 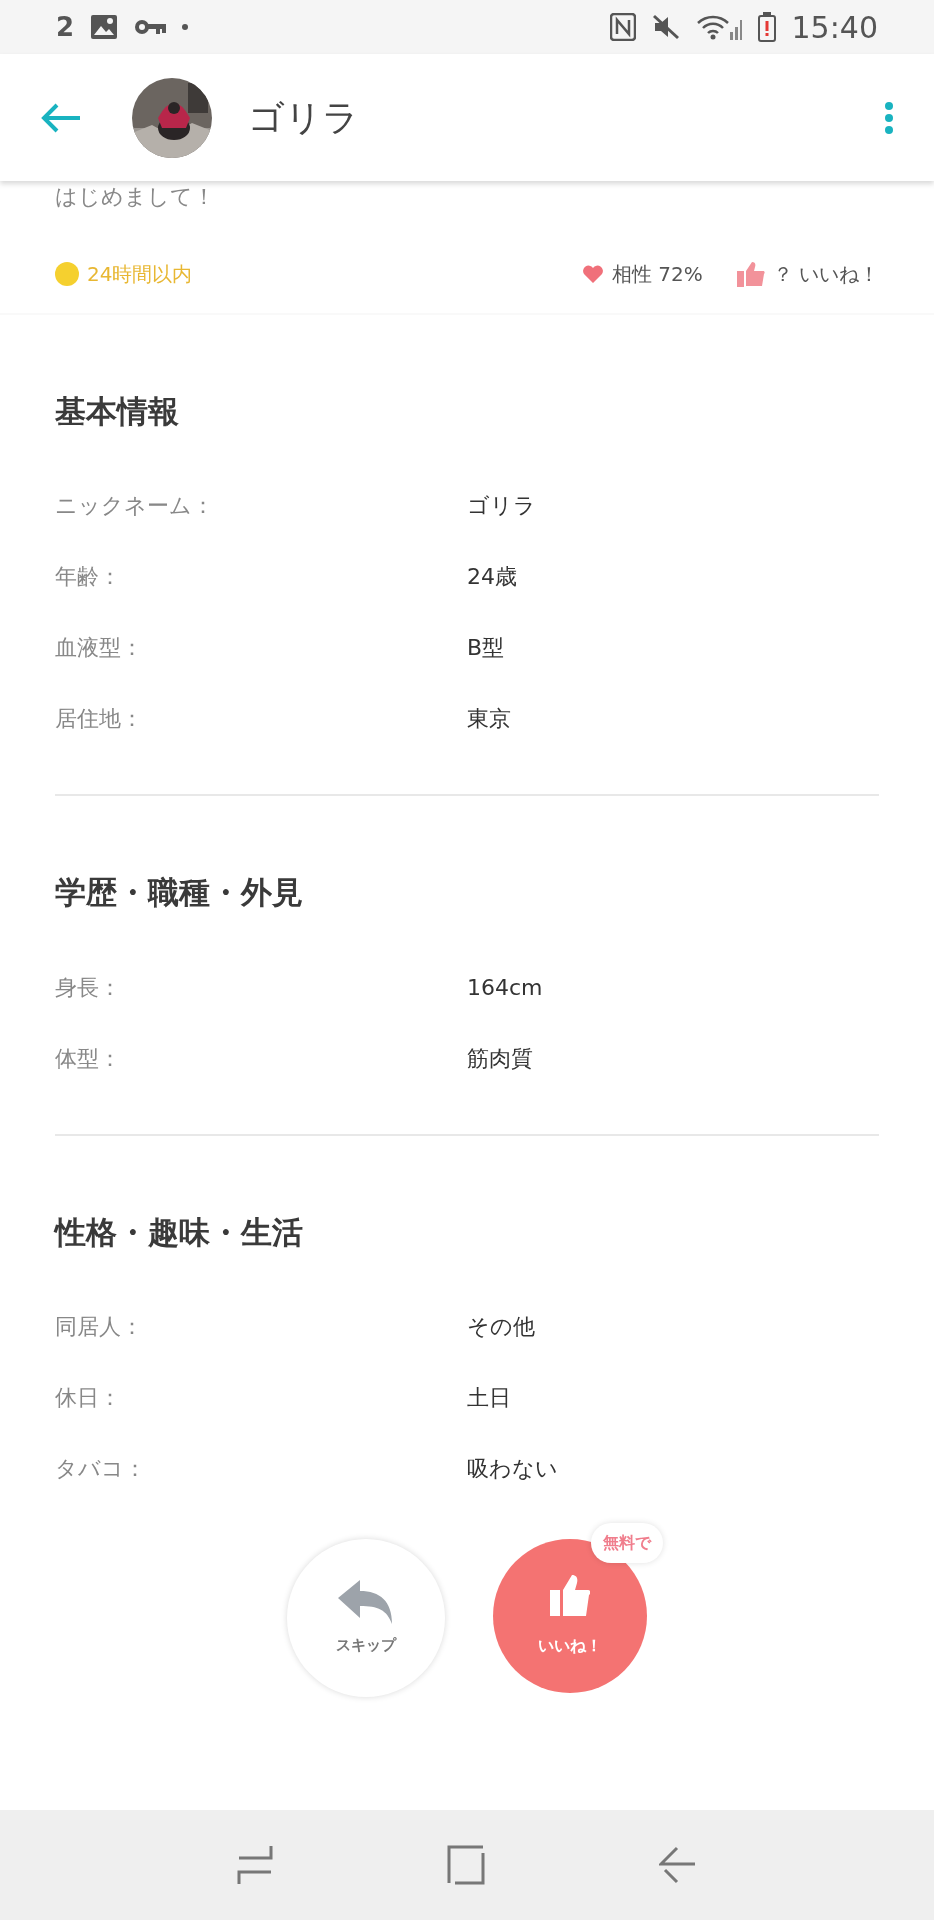 What do you see at coordinates (179, 1232) in the screenshot?
I see `section-title: 性格・趣味・生活` at bounding box center [179, 1232].